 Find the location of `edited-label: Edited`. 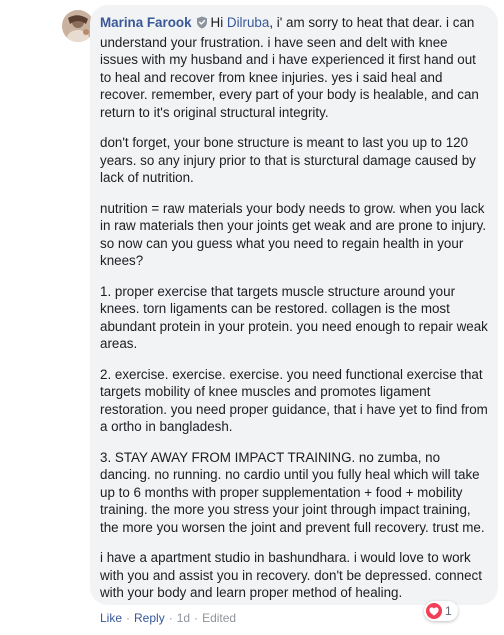

edited-label: Edited is located at coordinates (219, 618).